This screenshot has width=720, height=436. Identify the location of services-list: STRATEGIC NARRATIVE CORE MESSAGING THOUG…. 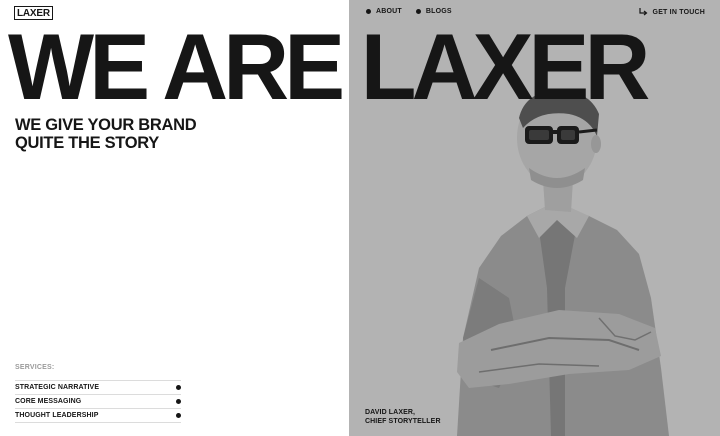
(98, 401).